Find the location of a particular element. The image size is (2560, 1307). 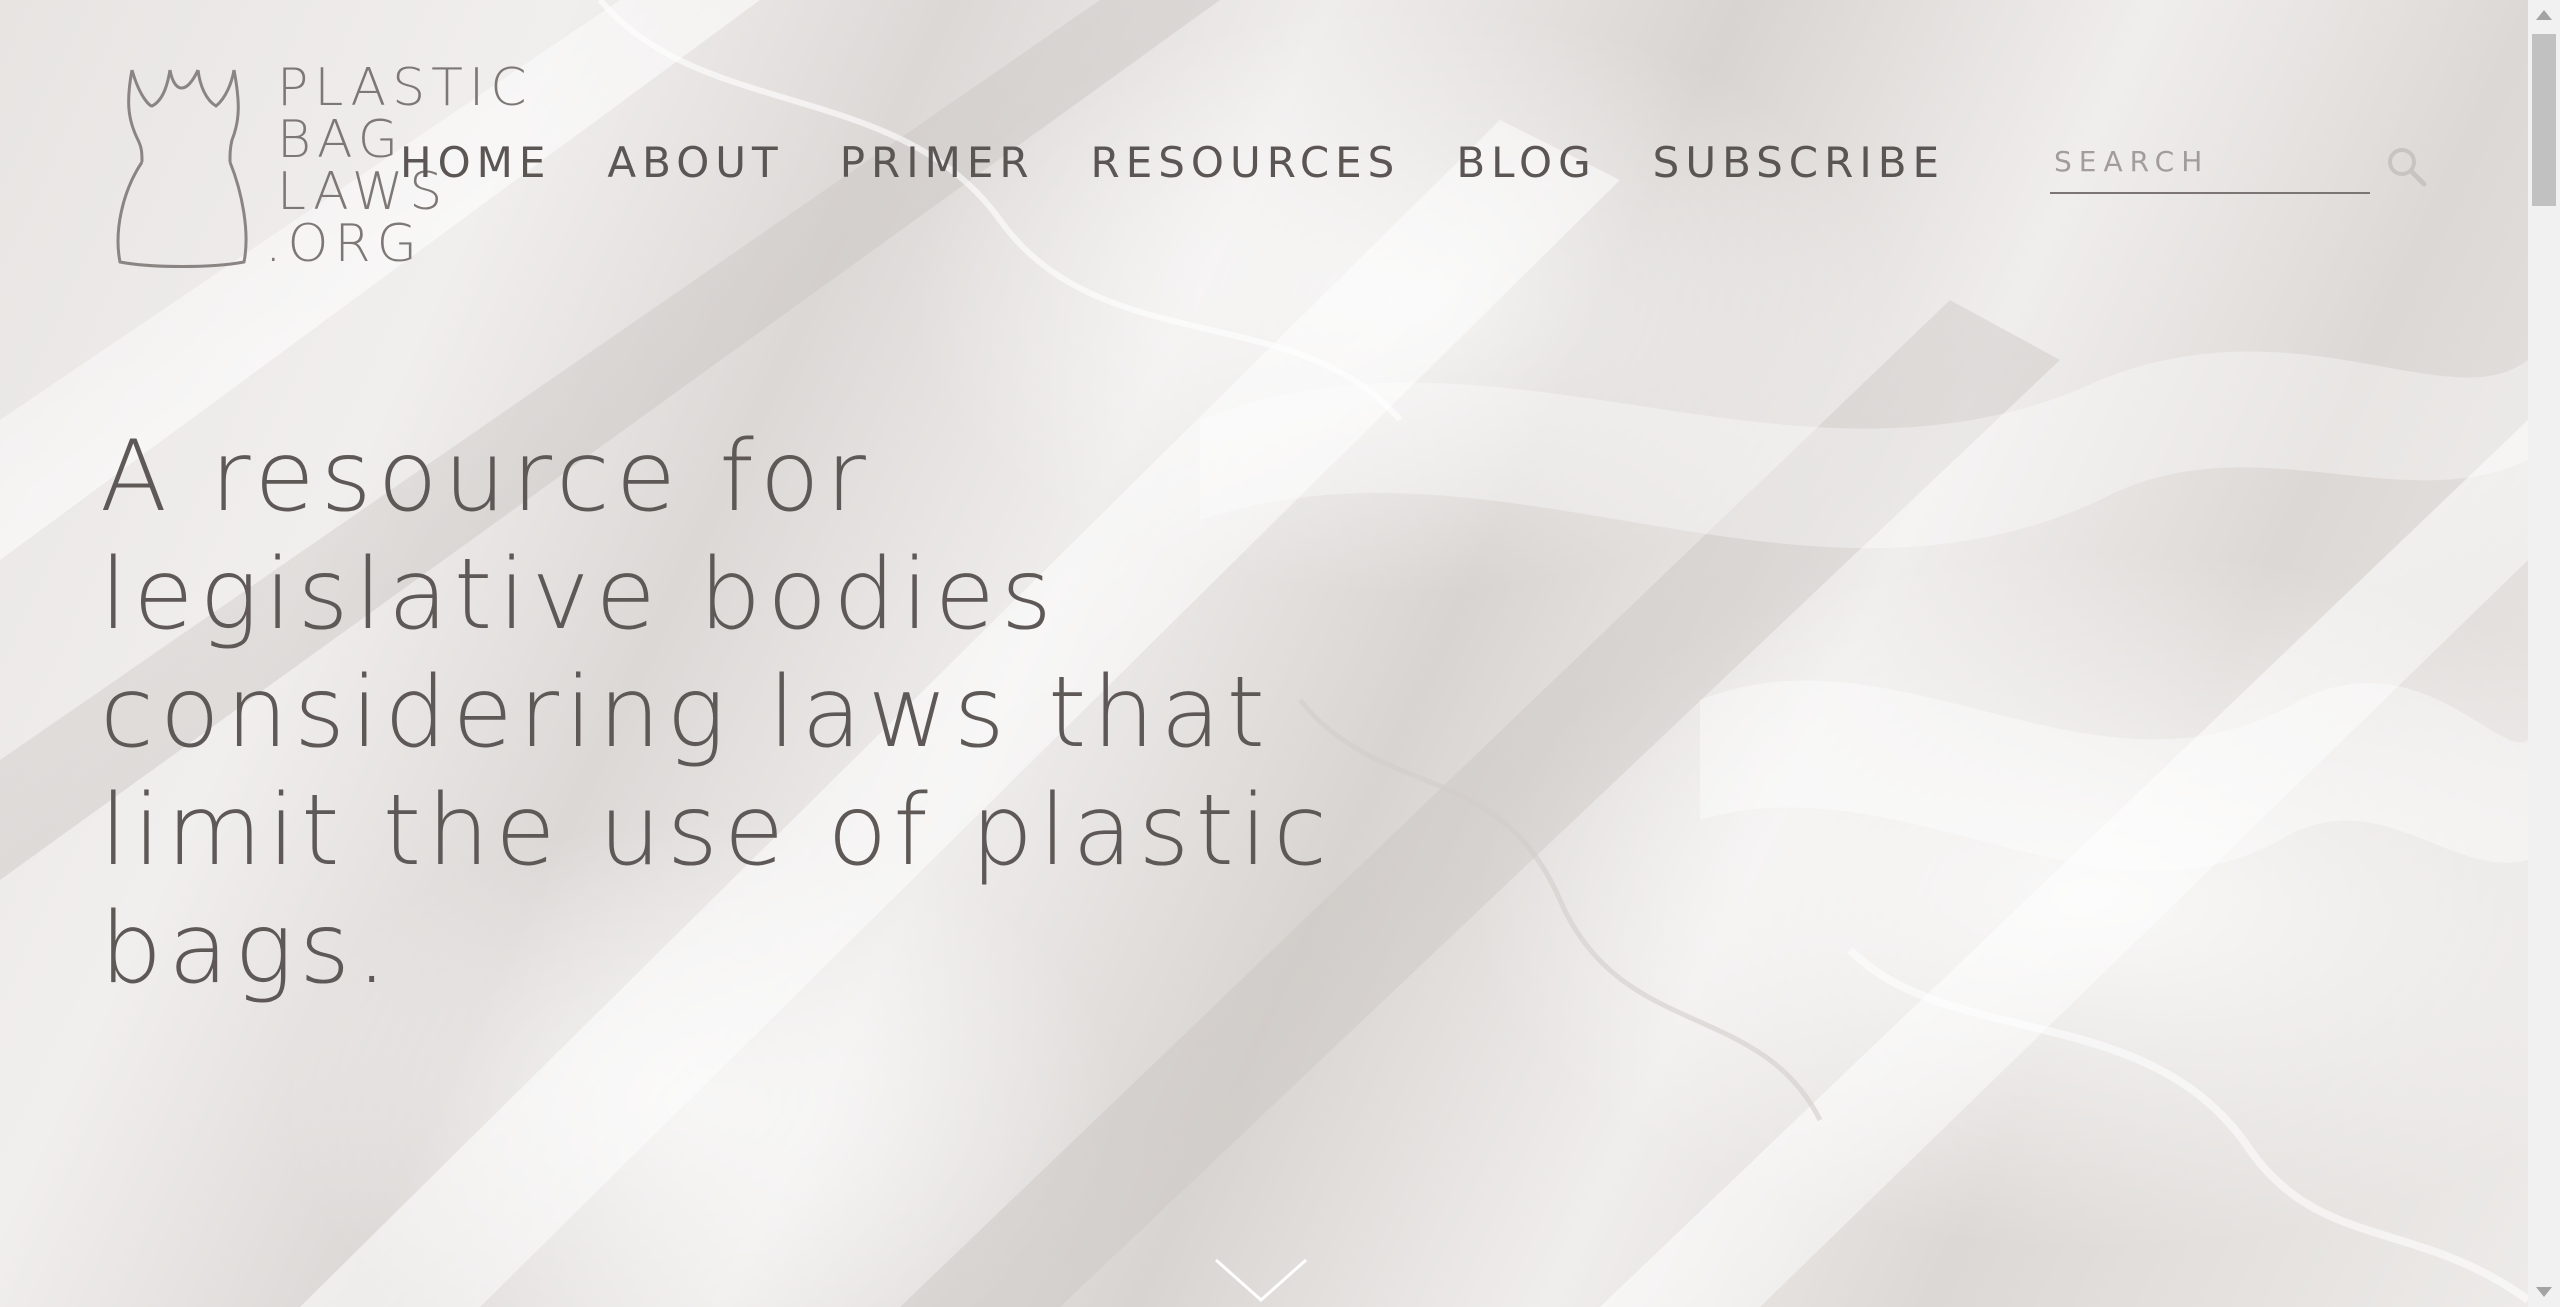

scrollbar-thumb is located at coordinates (2544, 120).